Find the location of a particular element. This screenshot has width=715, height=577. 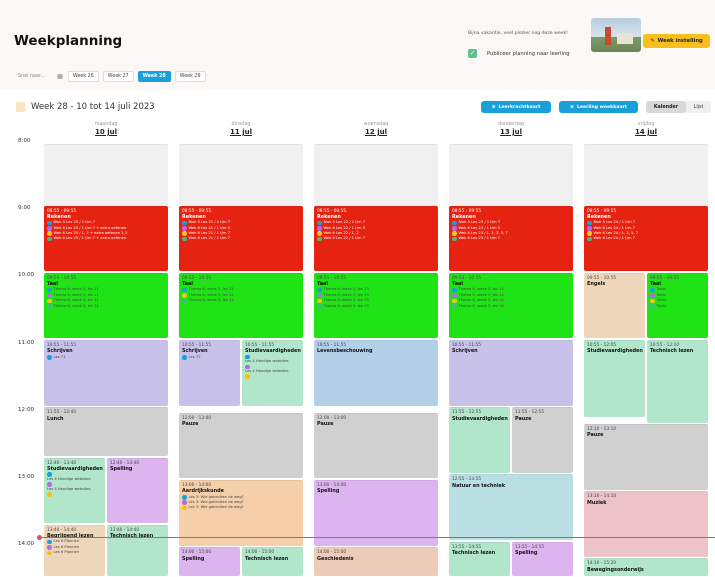

time-label: 11:00 is located at coordinates (26, 342).